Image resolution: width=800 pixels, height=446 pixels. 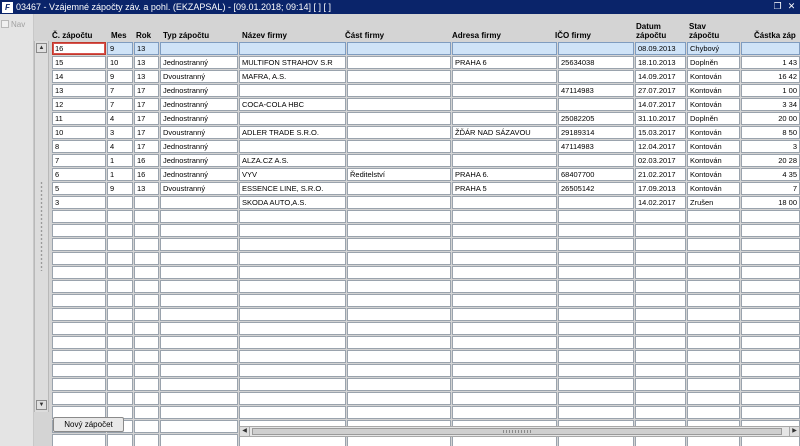 What do you see at coordinates (770, 76) in the screenshot?
I see `cell-castka: 16 42` at bounding box center [770, 76].